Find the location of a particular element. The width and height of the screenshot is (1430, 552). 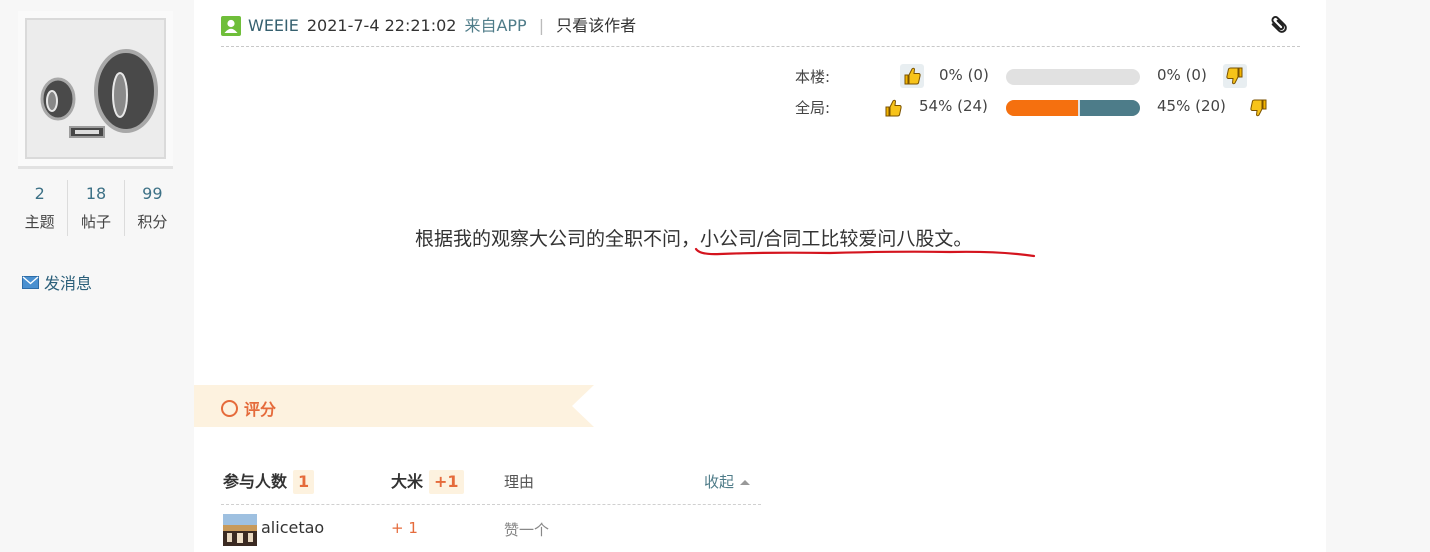

stat-posts: 18 帖子 is located at coordinates (95, 208).